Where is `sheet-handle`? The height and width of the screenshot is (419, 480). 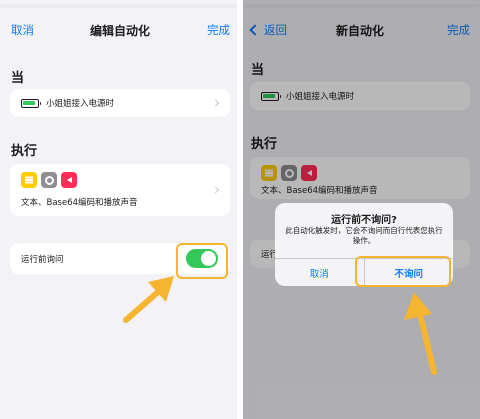 sheet-handle is located at coordinates (120, 6).